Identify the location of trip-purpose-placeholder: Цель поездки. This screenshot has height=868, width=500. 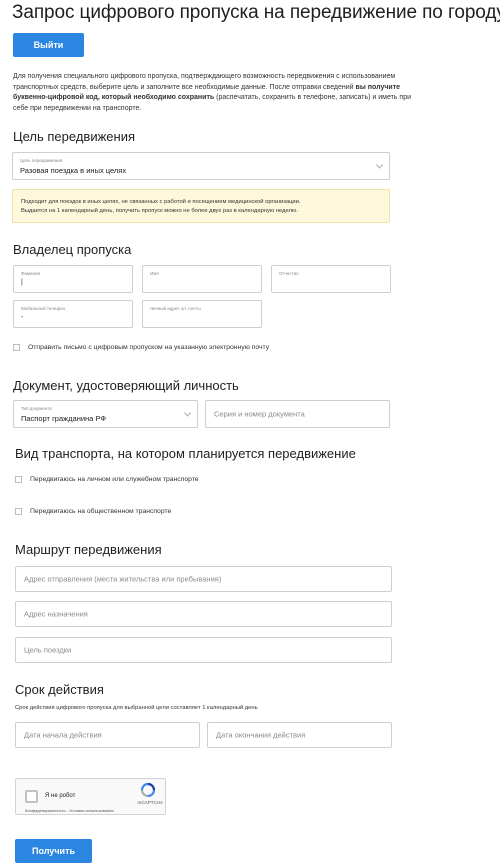
(48, 650).